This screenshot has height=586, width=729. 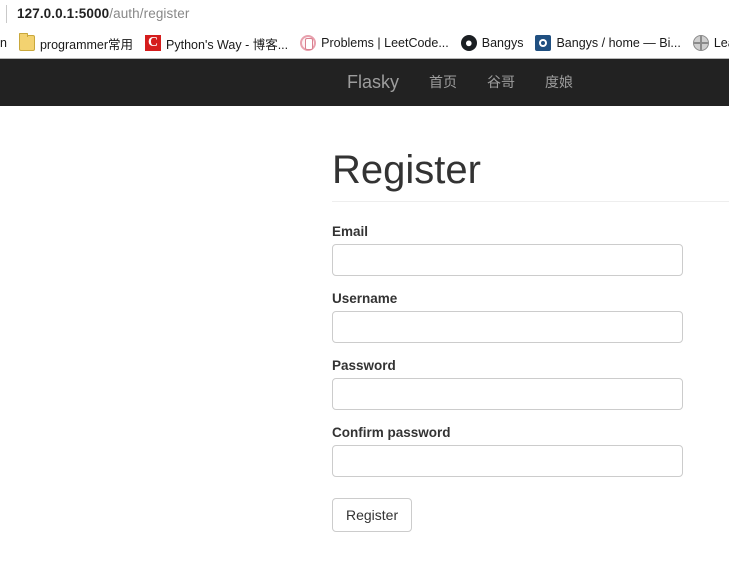 What do you see at coordinates (364, 14) in the screenshot?
I see `url-bar: 127.0.0.1:5000/auth/register` at bounding box center [364, 14].